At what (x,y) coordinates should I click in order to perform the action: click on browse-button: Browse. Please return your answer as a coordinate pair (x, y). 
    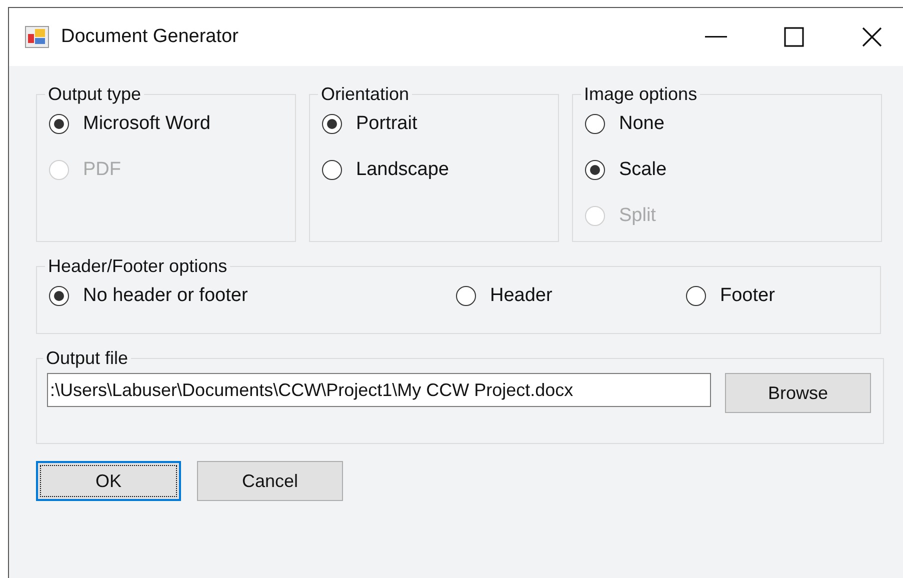
    Looking at the image, I should click on (798, 393).